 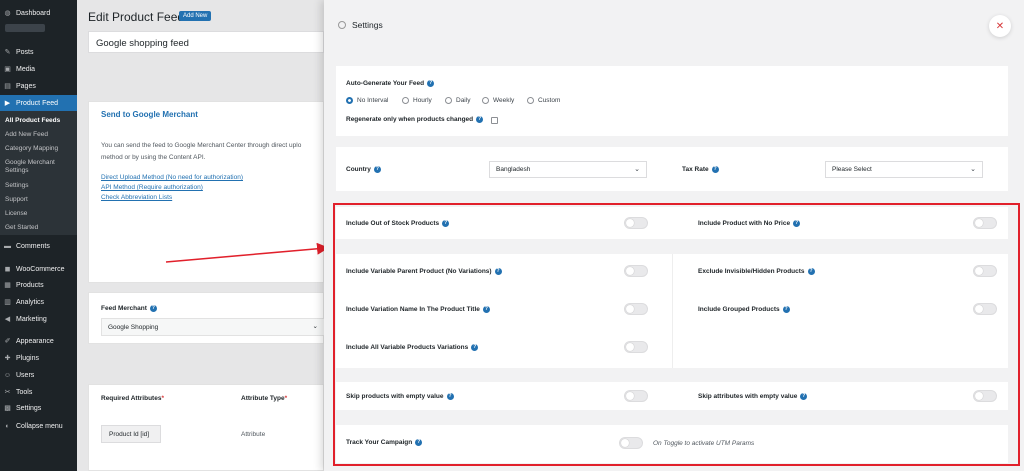 What do you see at coordinates (38, 52) in the screenshot?
I see `sidebar-item-posts: ✎ Posts` at bounding box center [38, 52].